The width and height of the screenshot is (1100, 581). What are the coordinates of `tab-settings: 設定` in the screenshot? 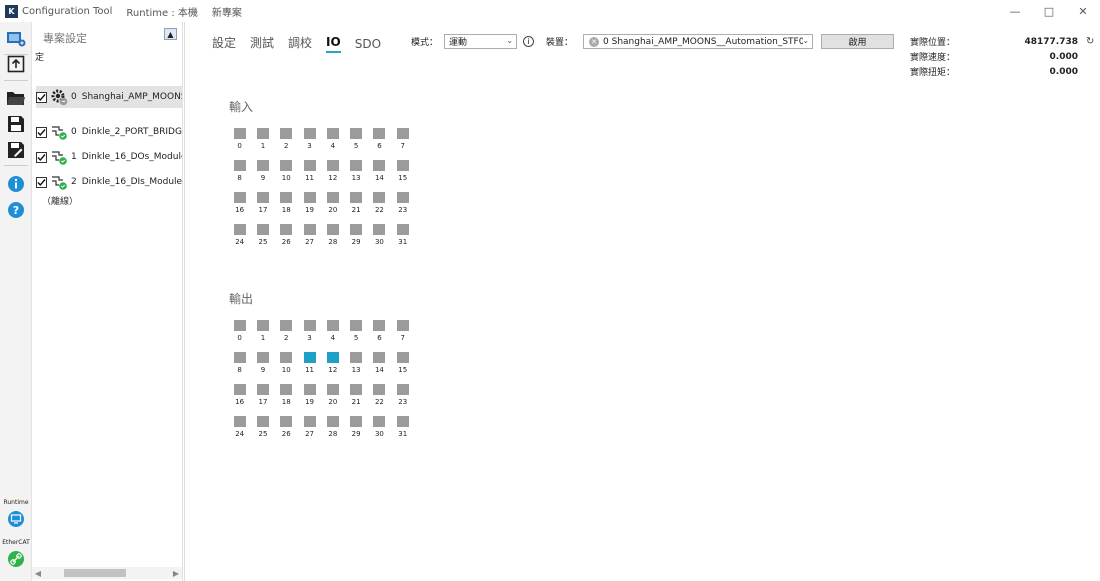 It's located at (224, 43).